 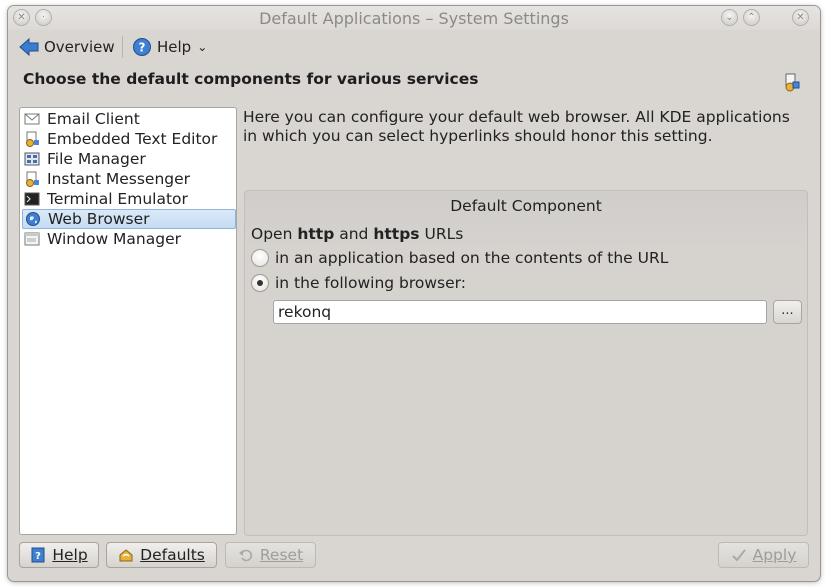 What do you see at coordinates (245, 555) in the screenshot?
I see `undo-icon` at bounding box center [245, 555].